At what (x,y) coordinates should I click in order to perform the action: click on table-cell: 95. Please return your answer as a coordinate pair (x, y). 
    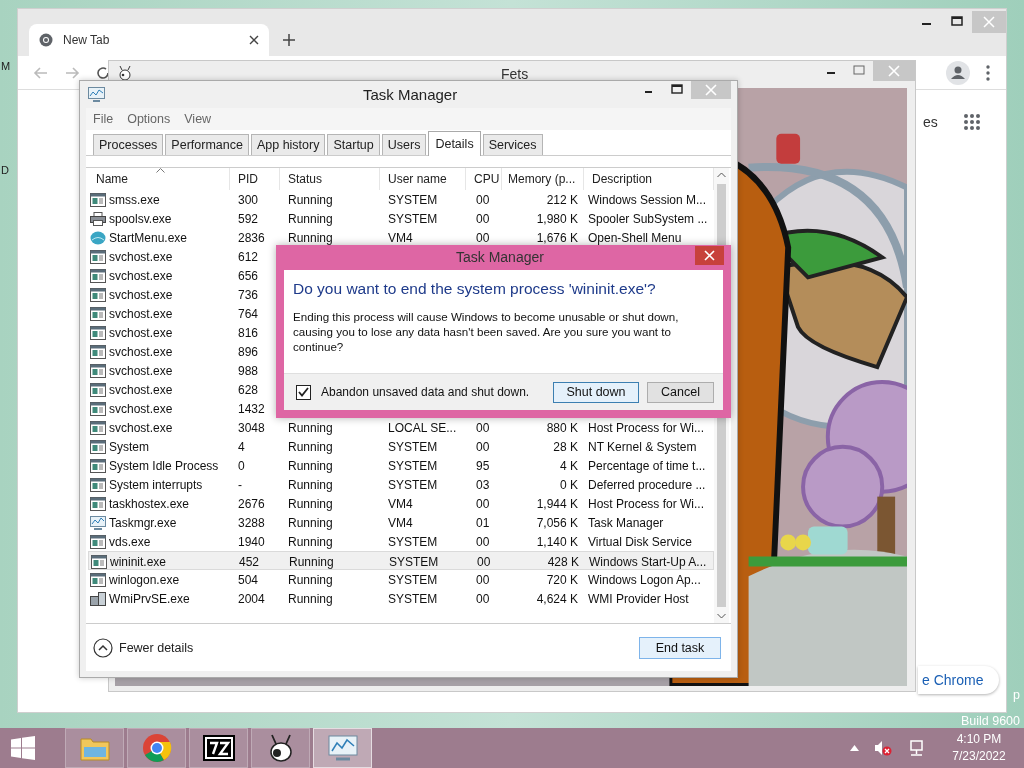
    Looking at the image, I should click on (483, 465).